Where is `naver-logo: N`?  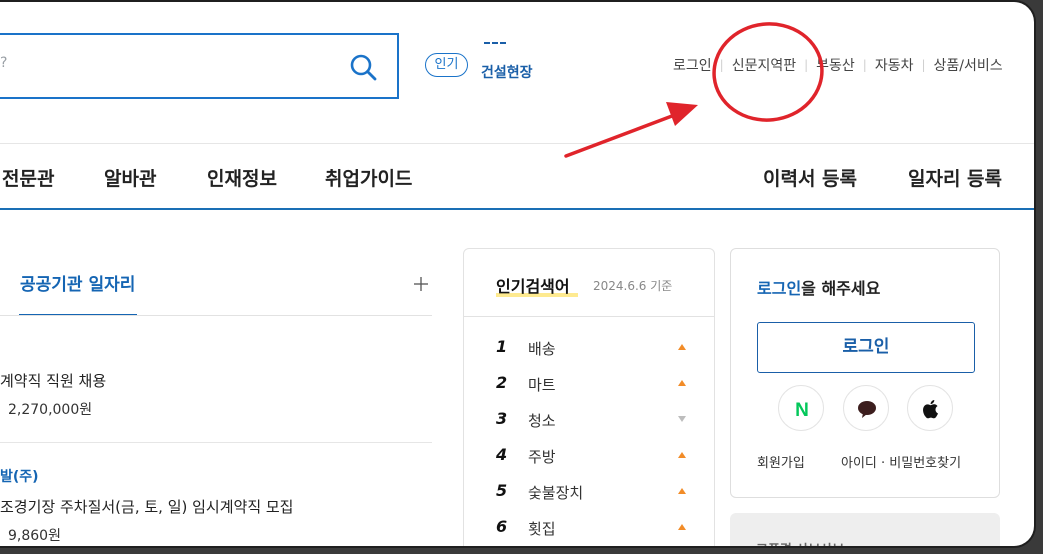
naver-logo: N is located at coordinates (802, 410).